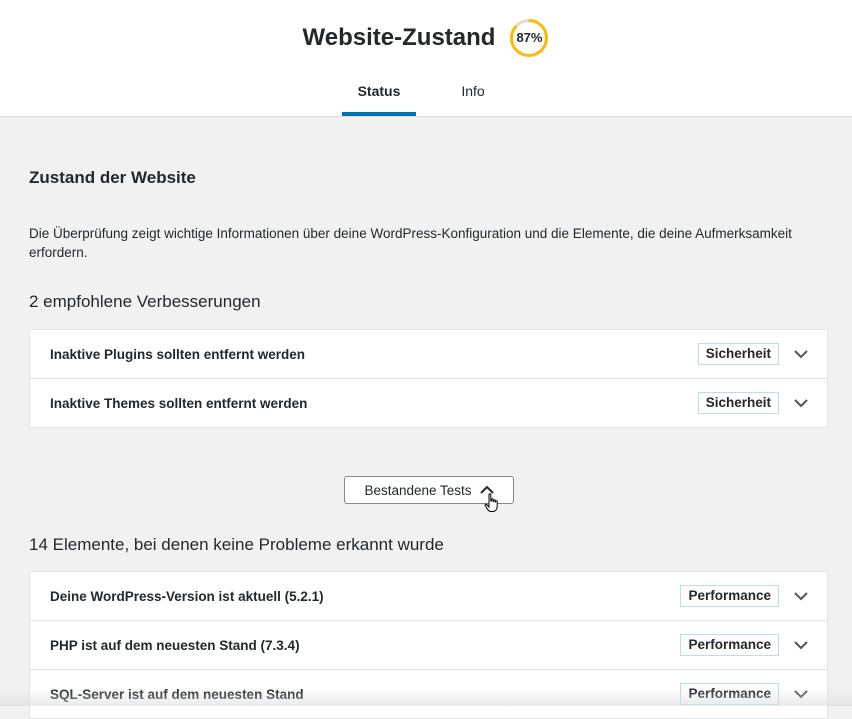 Image resolution: width=852 pixels, height=719 pixels. What do you see at coordinates (365, 645) in the screenshot?
I see `passed-label: PHP ist auf dem neuesten Stand (7.3.4)` at bounding box center [365, 645].